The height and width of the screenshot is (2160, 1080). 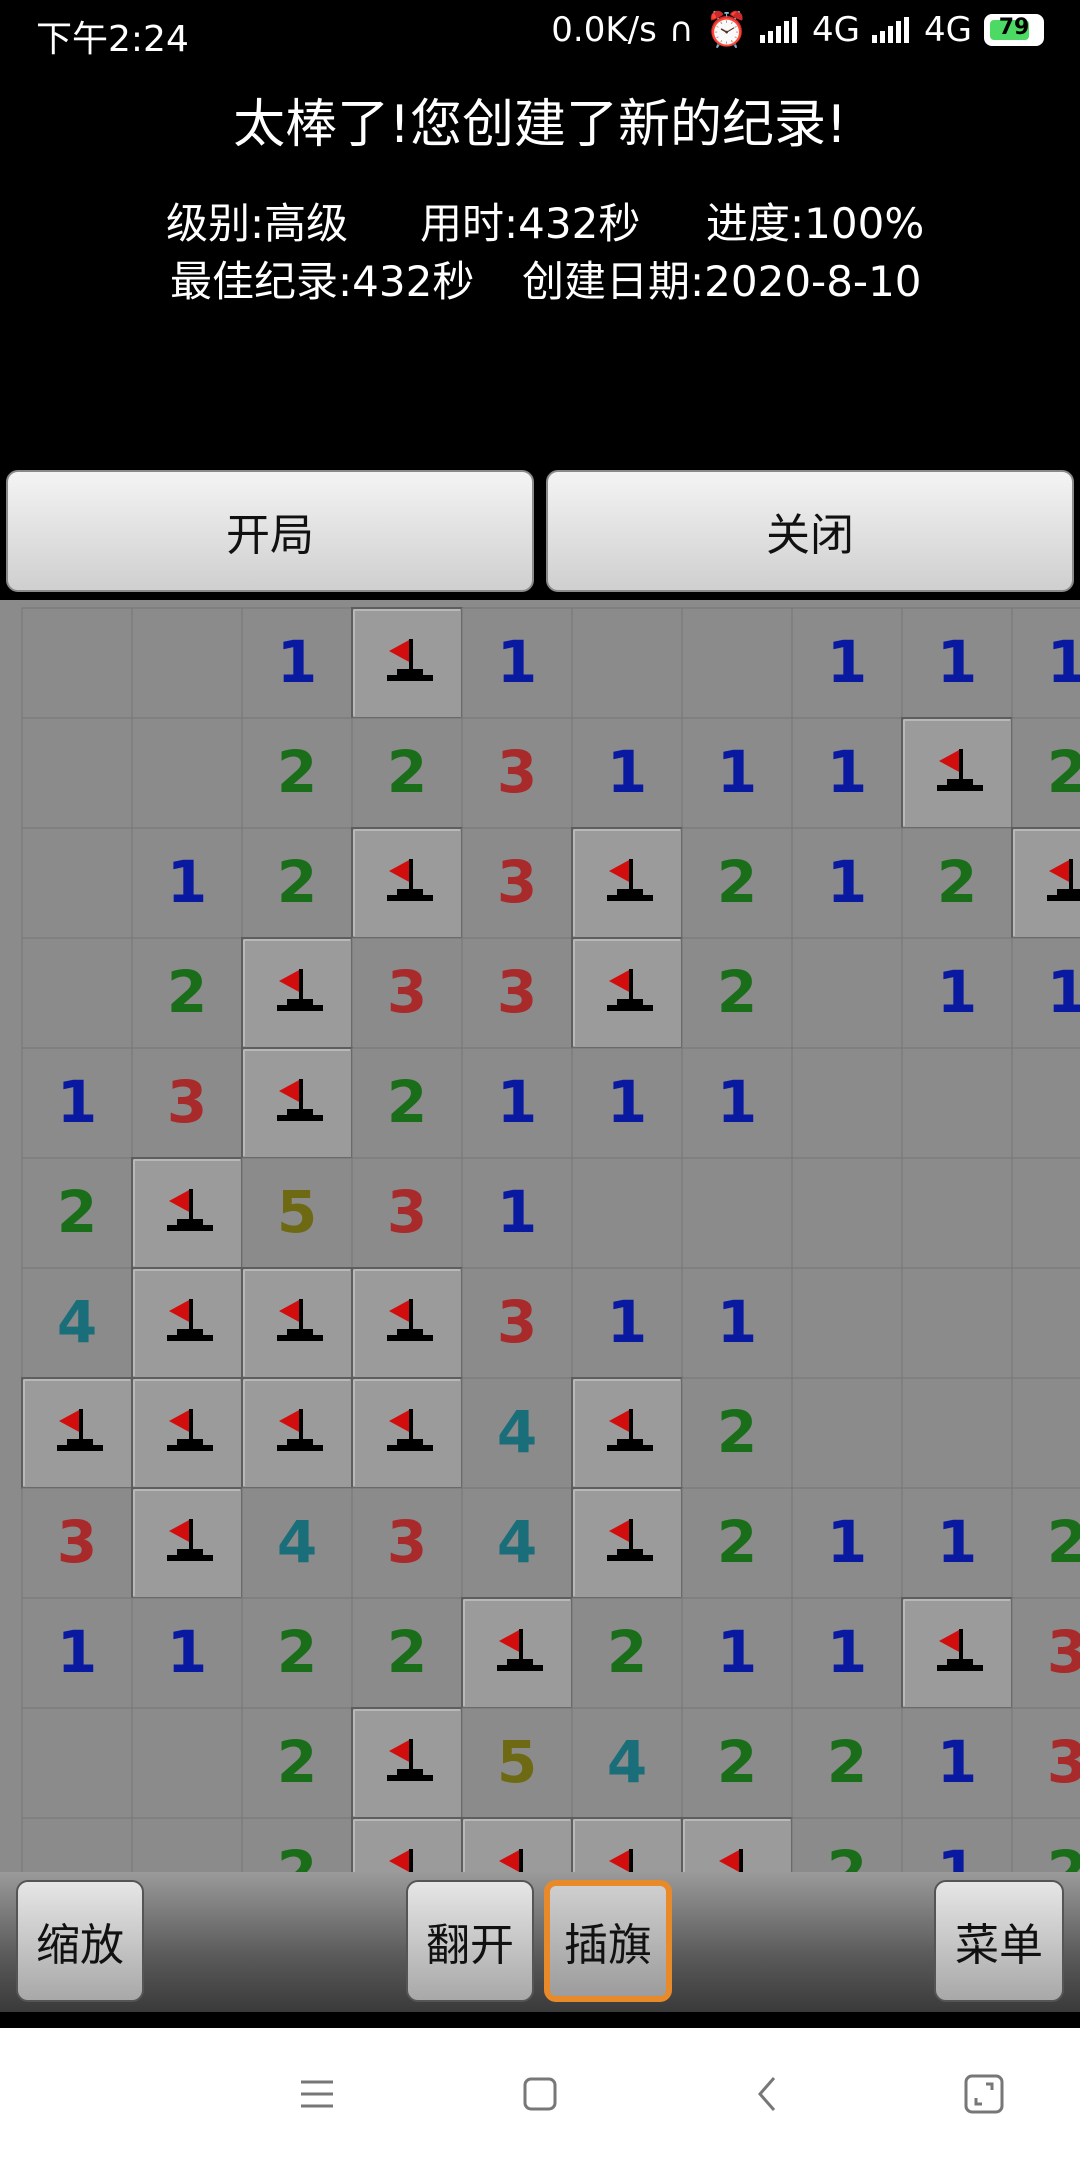 I want to click on menu-button: 菜单, so click(x=999, y=1941).